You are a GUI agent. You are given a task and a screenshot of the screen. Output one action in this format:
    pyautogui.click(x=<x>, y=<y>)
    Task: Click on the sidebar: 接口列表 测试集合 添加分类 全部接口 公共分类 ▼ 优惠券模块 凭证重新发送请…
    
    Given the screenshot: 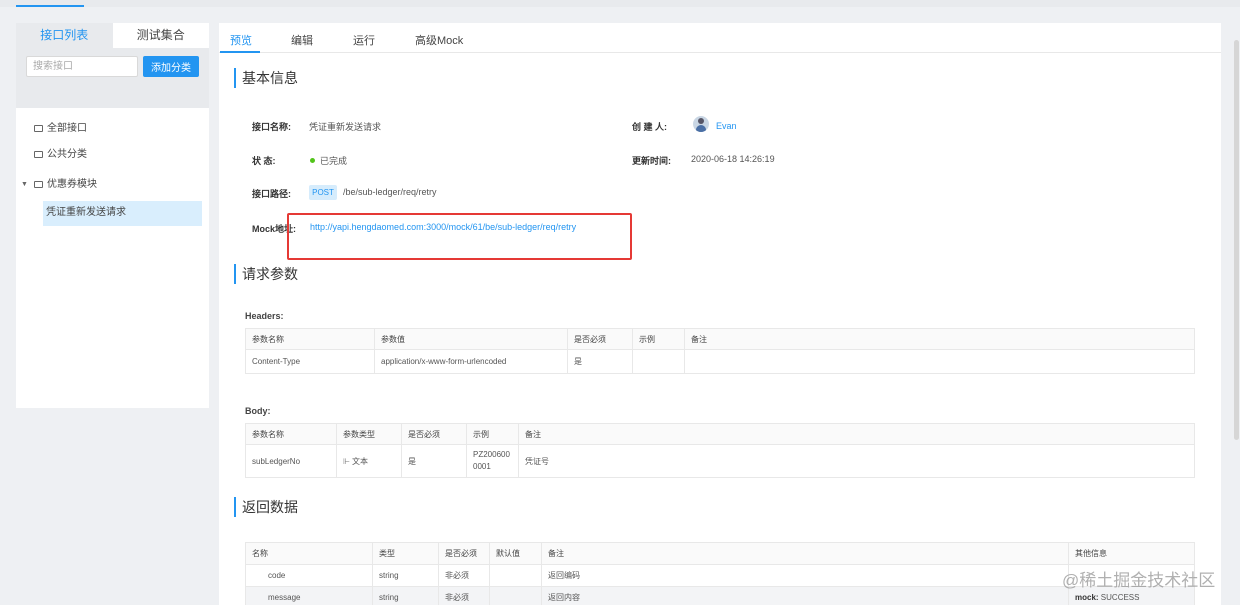 What is the action you would take?
    pyautogui.click(x=112, y=215)
    